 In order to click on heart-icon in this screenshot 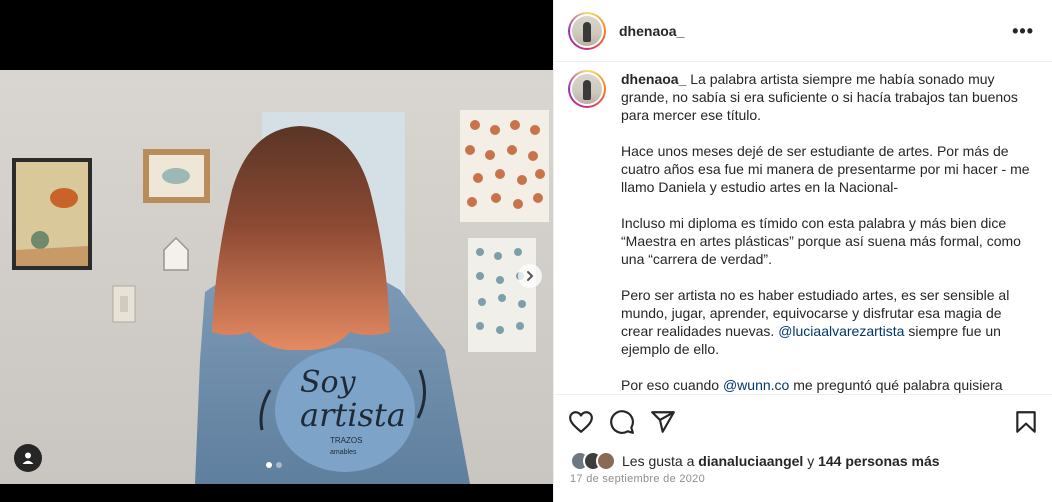, I will do `click(581, 422)`.